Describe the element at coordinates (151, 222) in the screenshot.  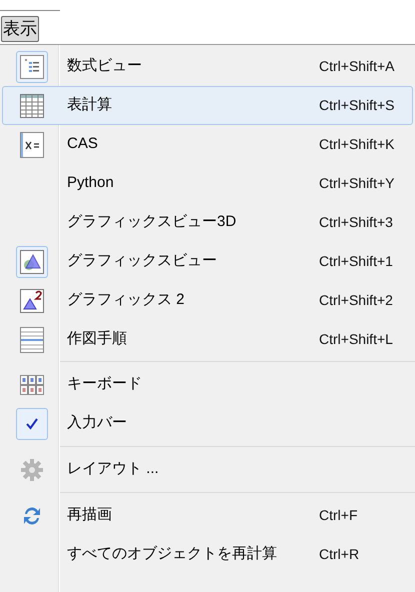
I see `menu-item-label: グラフィックスビュー3D` at that location.